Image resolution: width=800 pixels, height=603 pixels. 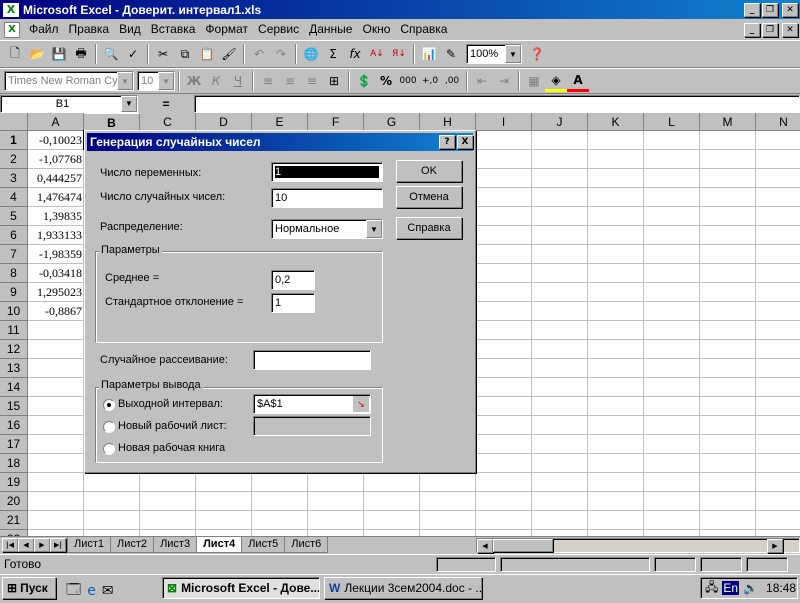 What do you see at coordinates (482, 81) in the screenshot?
I see `outdent-icon: ⇤` at bounding box center [482, 81].